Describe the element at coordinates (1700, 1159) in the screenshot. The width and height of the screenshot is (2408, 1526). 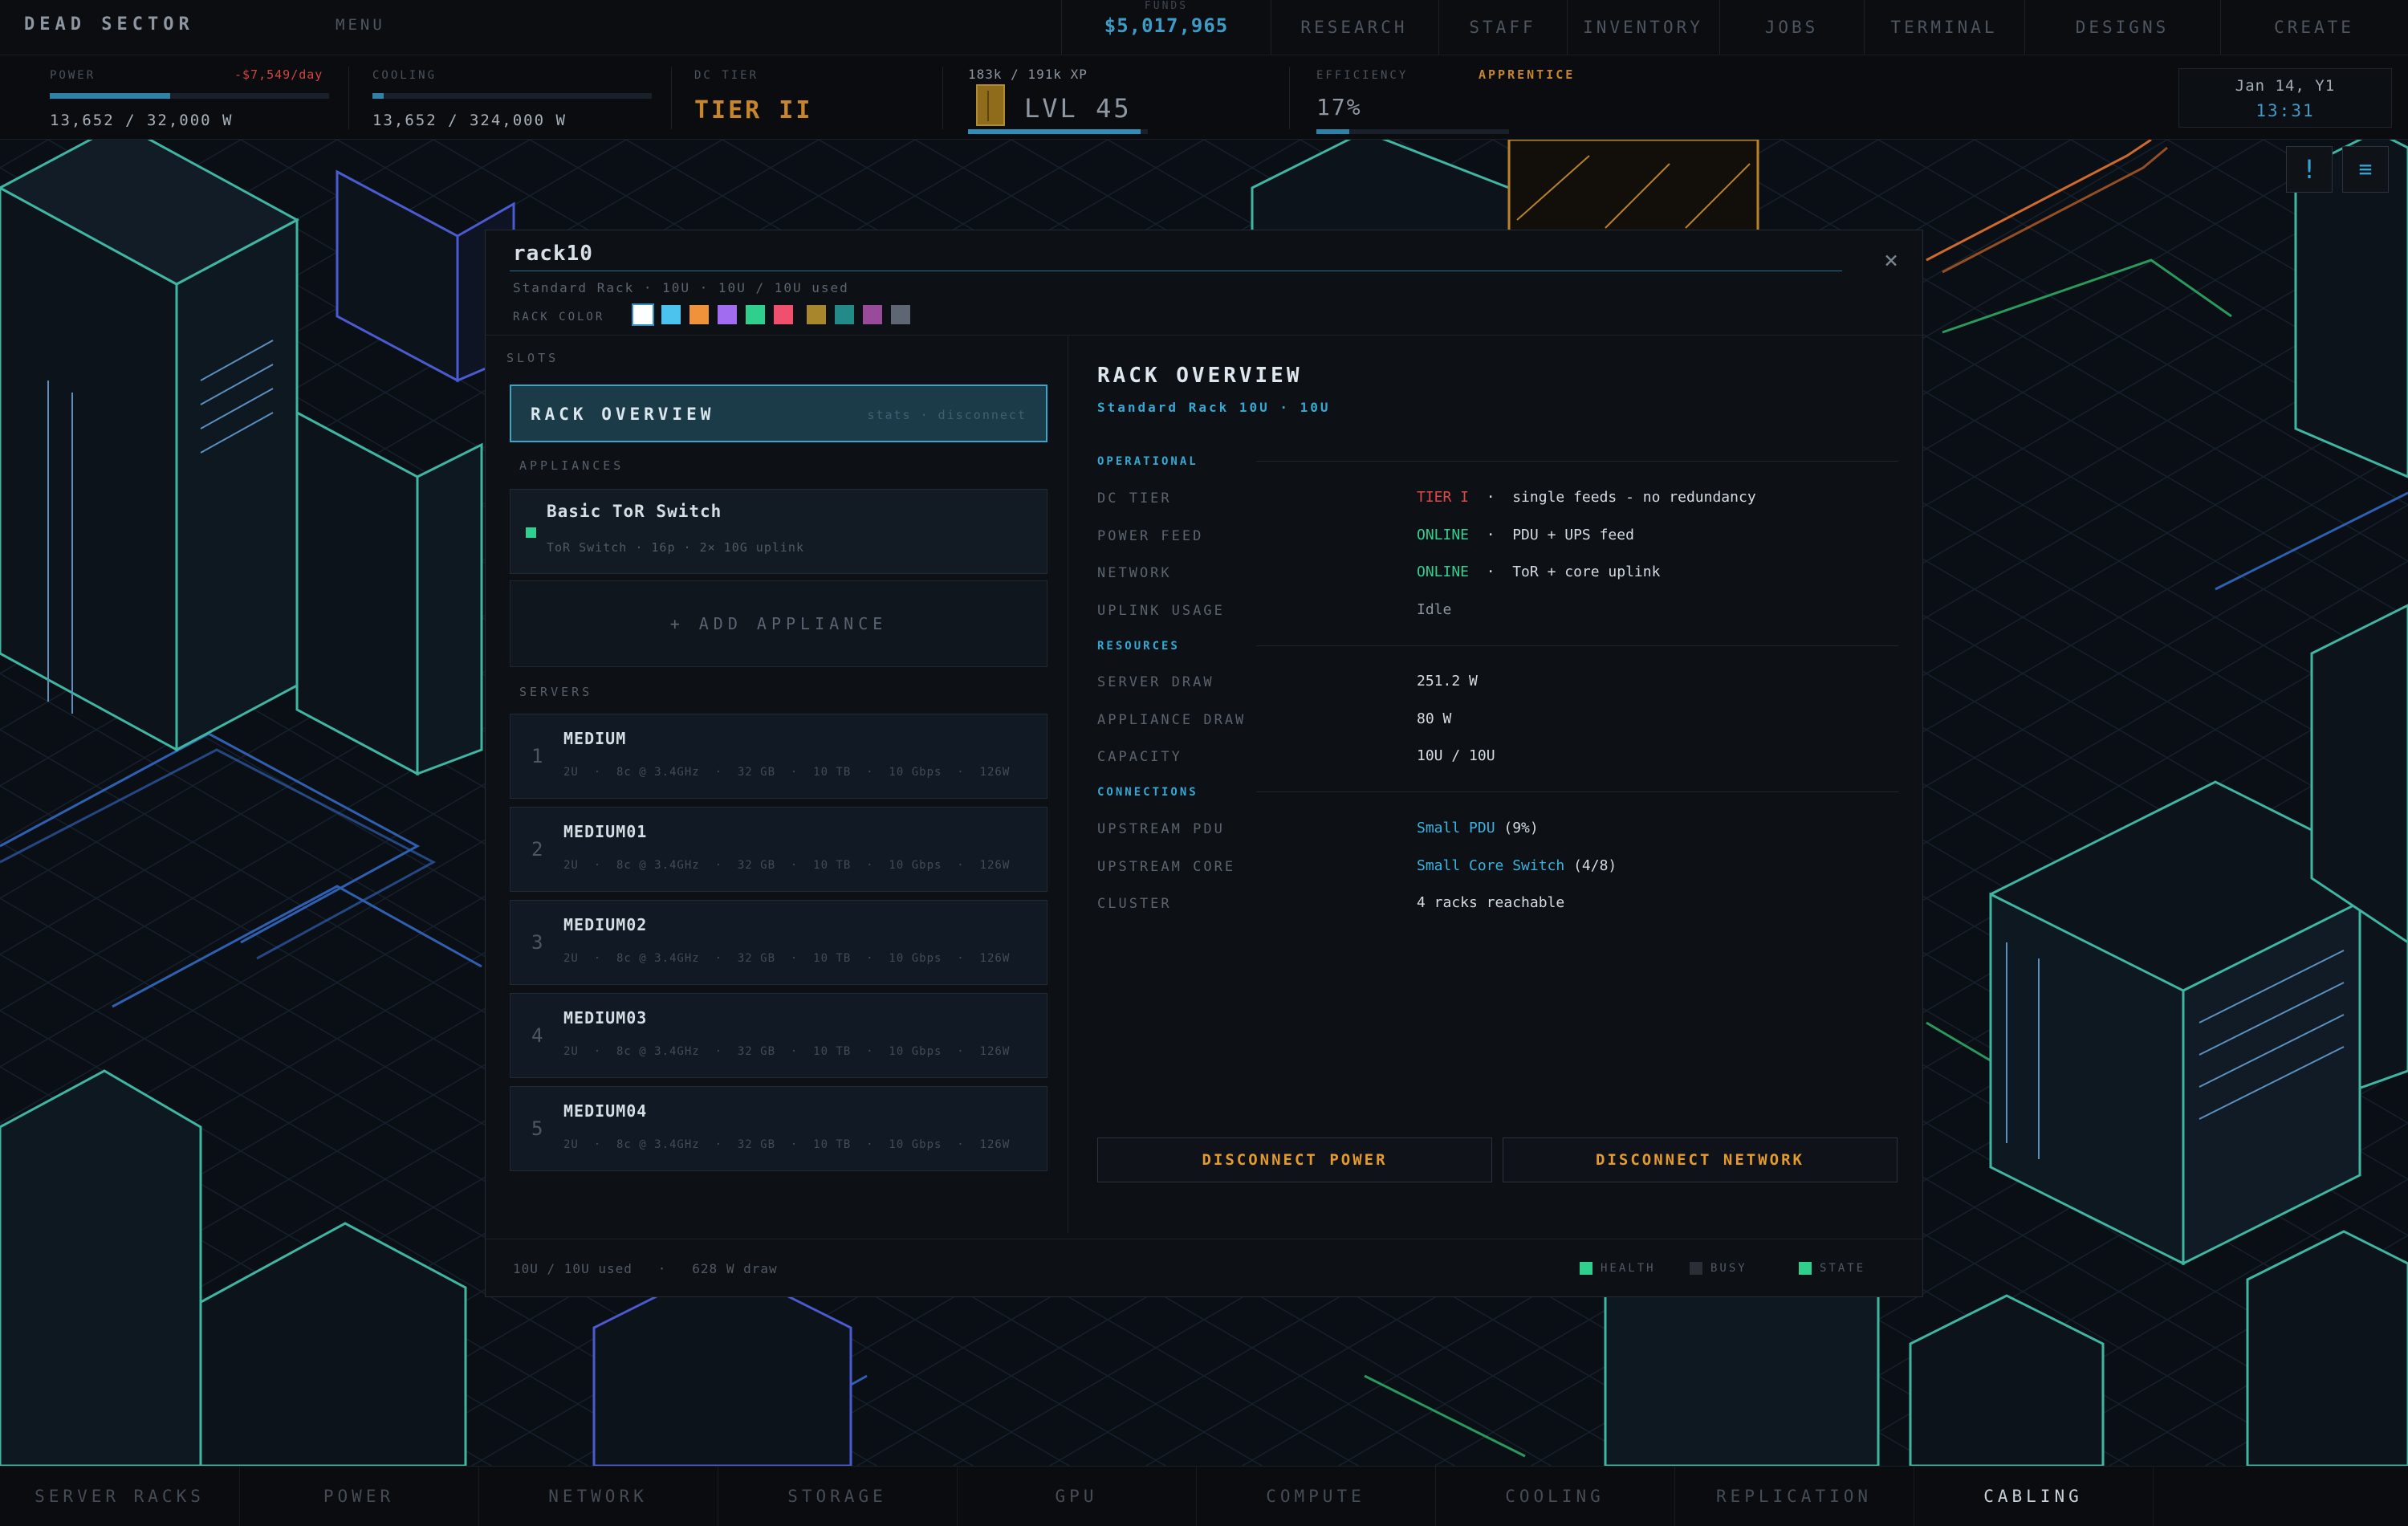
I see `disconnect-network-button: DISCONNECT NETWORK` at that location.